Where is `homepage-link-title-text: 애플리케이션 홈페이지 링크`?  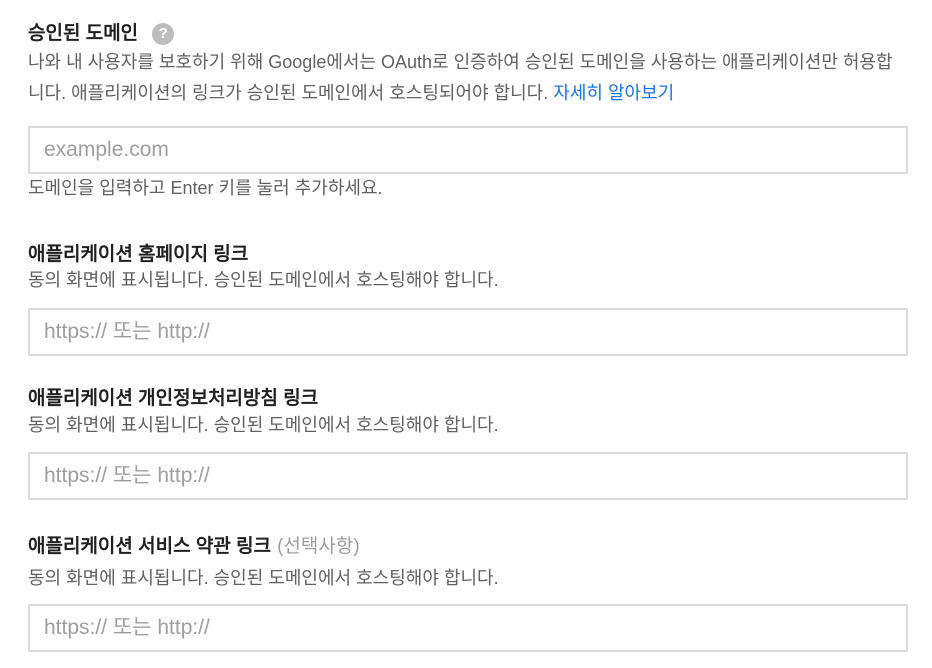 homepage-link-title-text: 애플리케이션 홈페이지 링크 is located at coordinates (138, 254).